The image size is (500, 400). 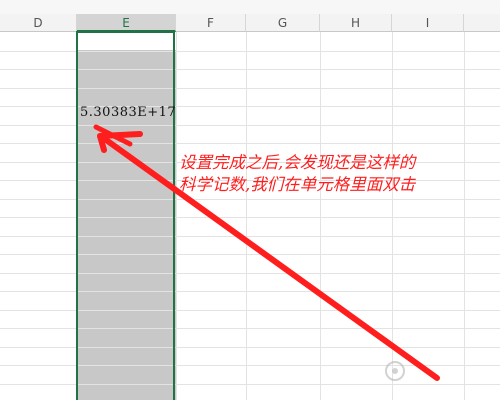 I want to click on baidu-jingyan-watermark-icon, so click(x=395, y=371).